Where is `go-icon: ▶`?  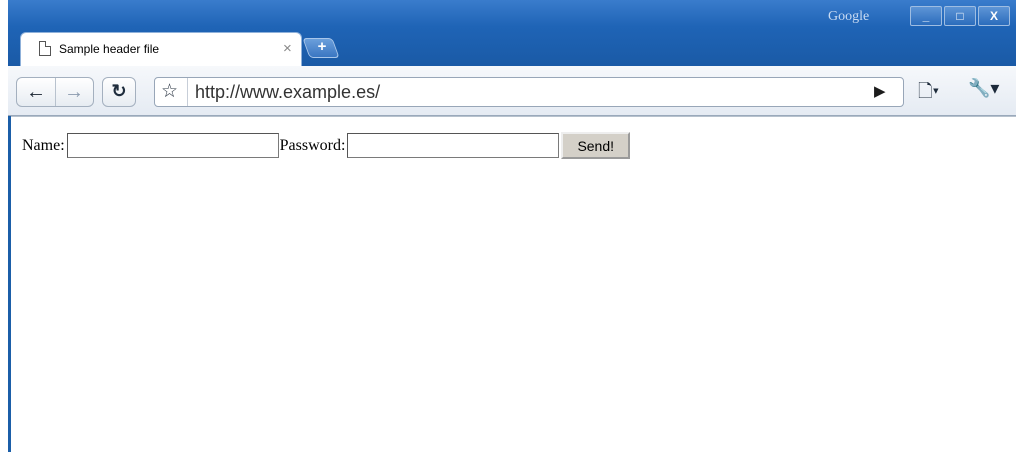 go-icon: ▶ is located at coordinates (880, 91).